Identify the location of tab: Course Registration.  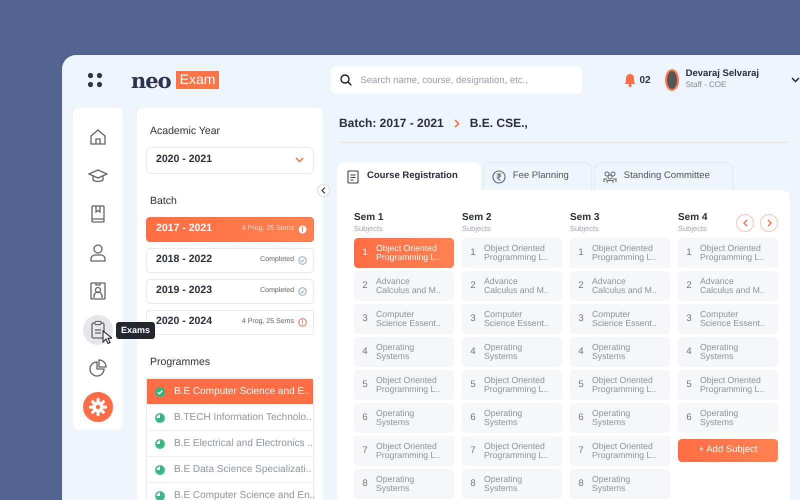
(409, 176).